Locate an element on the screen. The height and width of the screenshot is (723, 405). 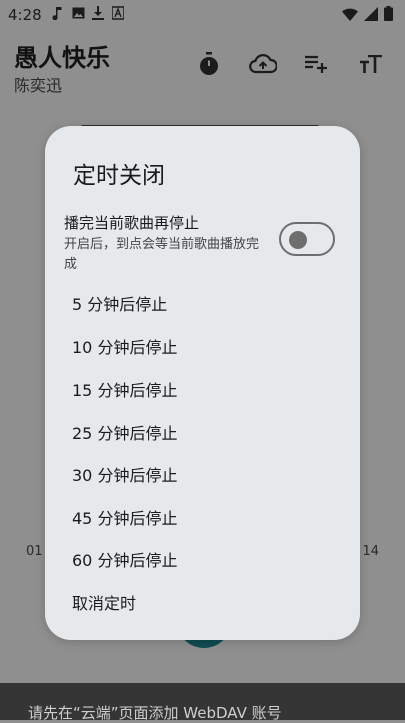
elapsed-time: 01 is located at coordinates (34, 551).